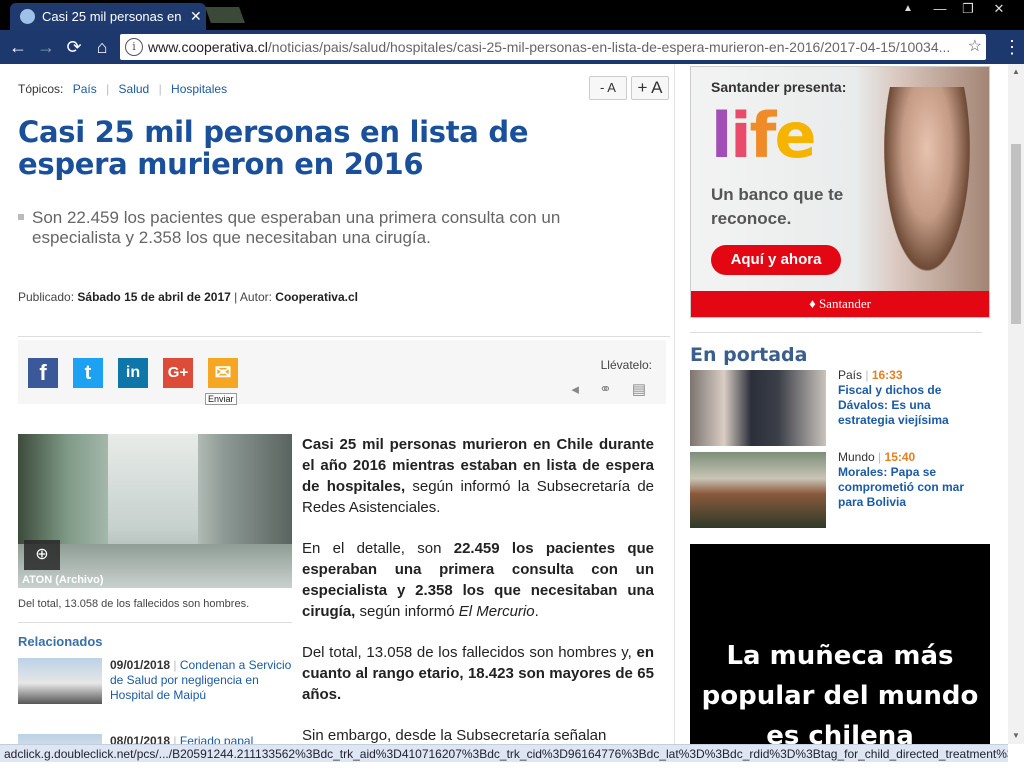 This screenshot has height=768, width=1024. I want to click on scrollbar-thumb, so click(1016, 234).